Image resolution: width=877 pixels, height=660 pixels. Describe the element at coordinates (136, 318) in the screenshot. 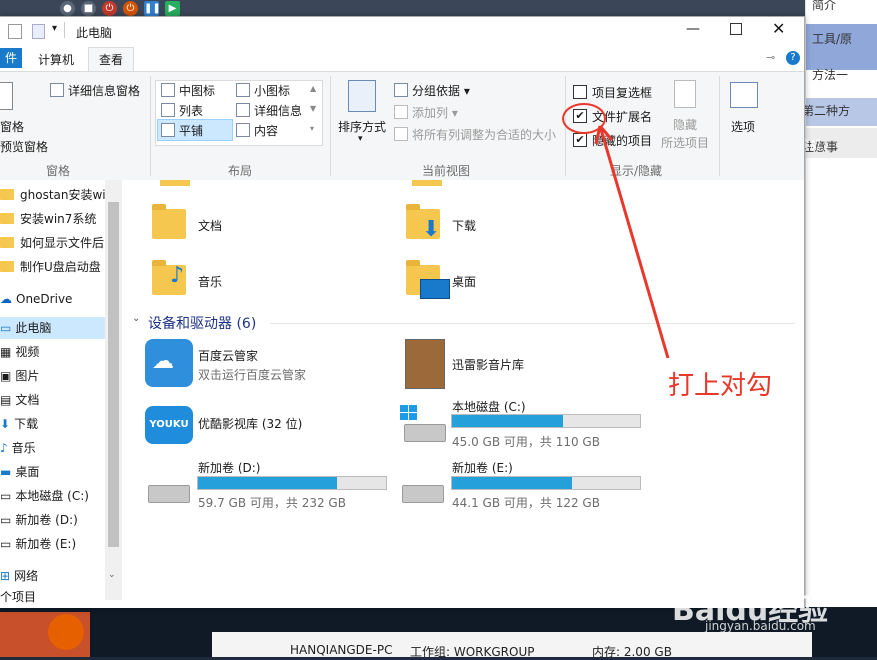

I see `section-collapse-icon: ⌄` at that location.